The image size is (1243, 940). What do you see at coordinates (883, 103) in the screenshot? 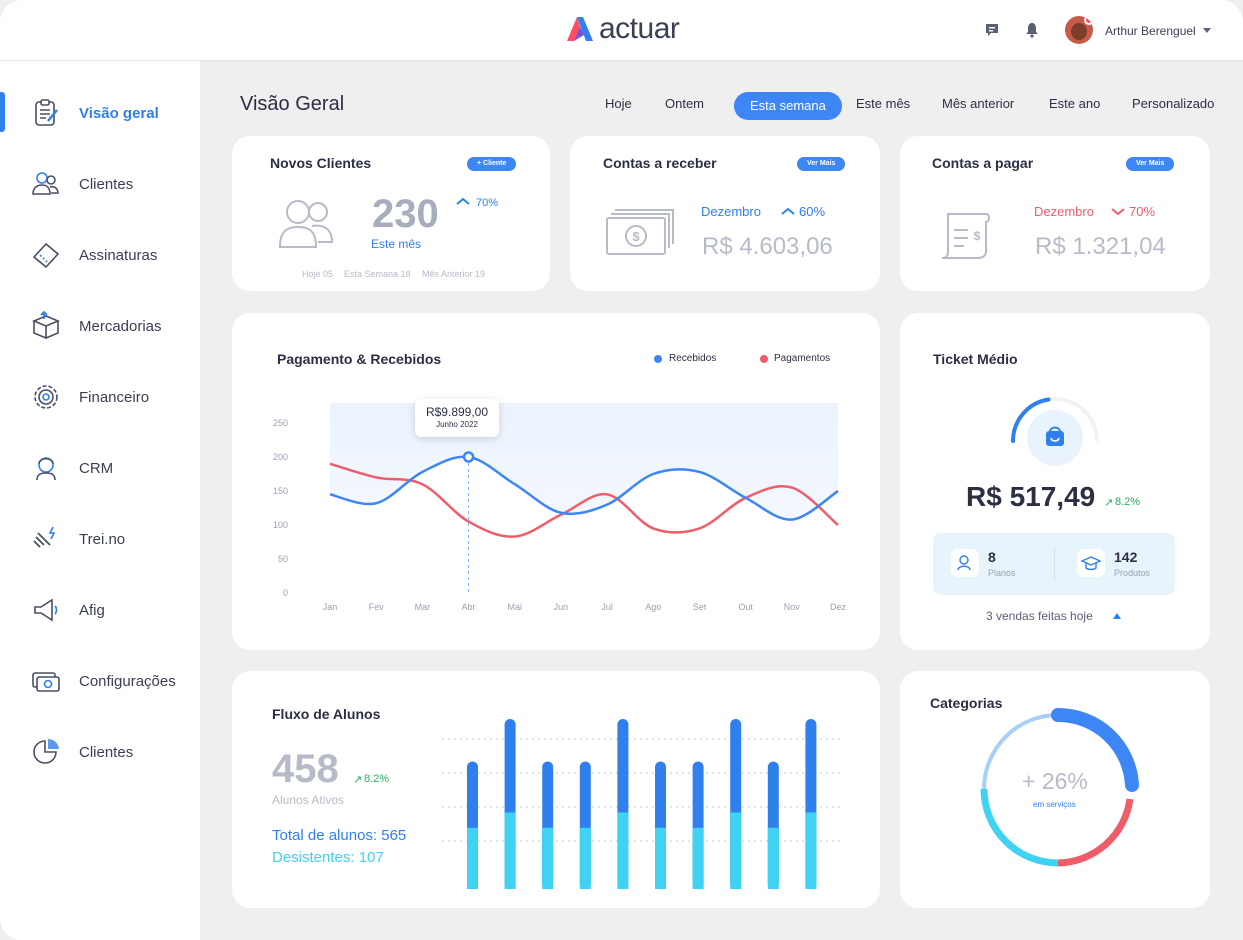
I see `tab-este-mes: Este mês` at bounding box center [883, 103].